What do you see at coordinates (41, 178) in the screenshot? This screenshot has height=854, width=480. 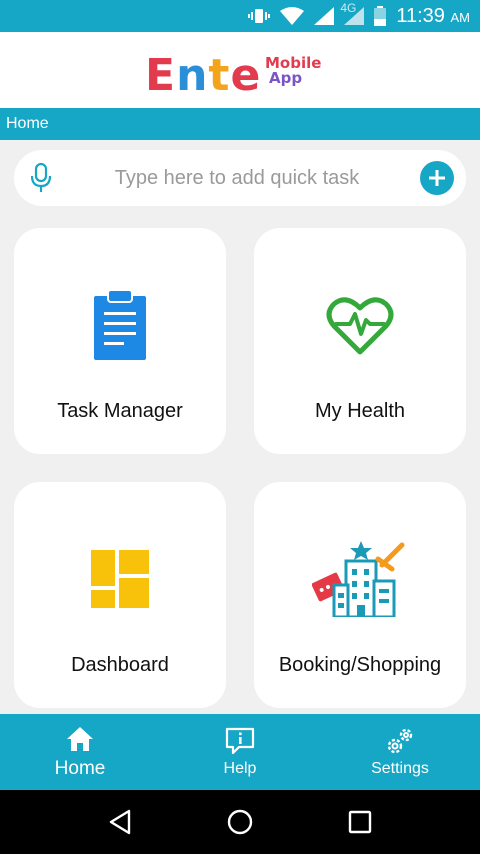 I see `microphone-icon` at bounding box center [41, 178].